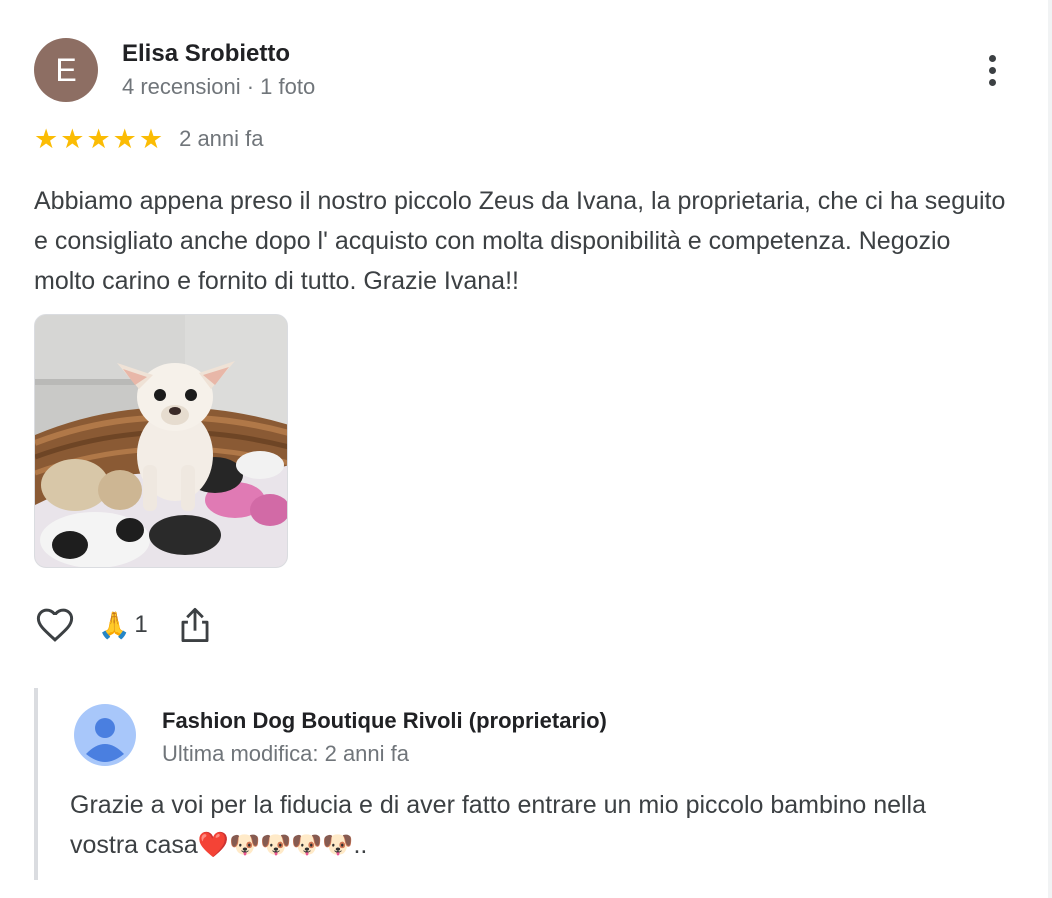 The height and width of the screenshot is (898, 1052). I want to click on owner-avatar, so click(105, 735).